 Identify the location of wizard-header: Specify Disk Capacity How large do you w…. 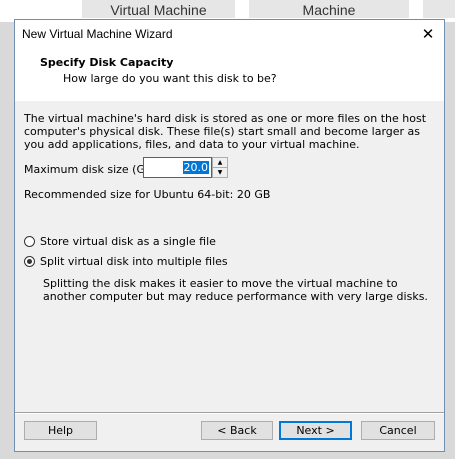
(229, 74).